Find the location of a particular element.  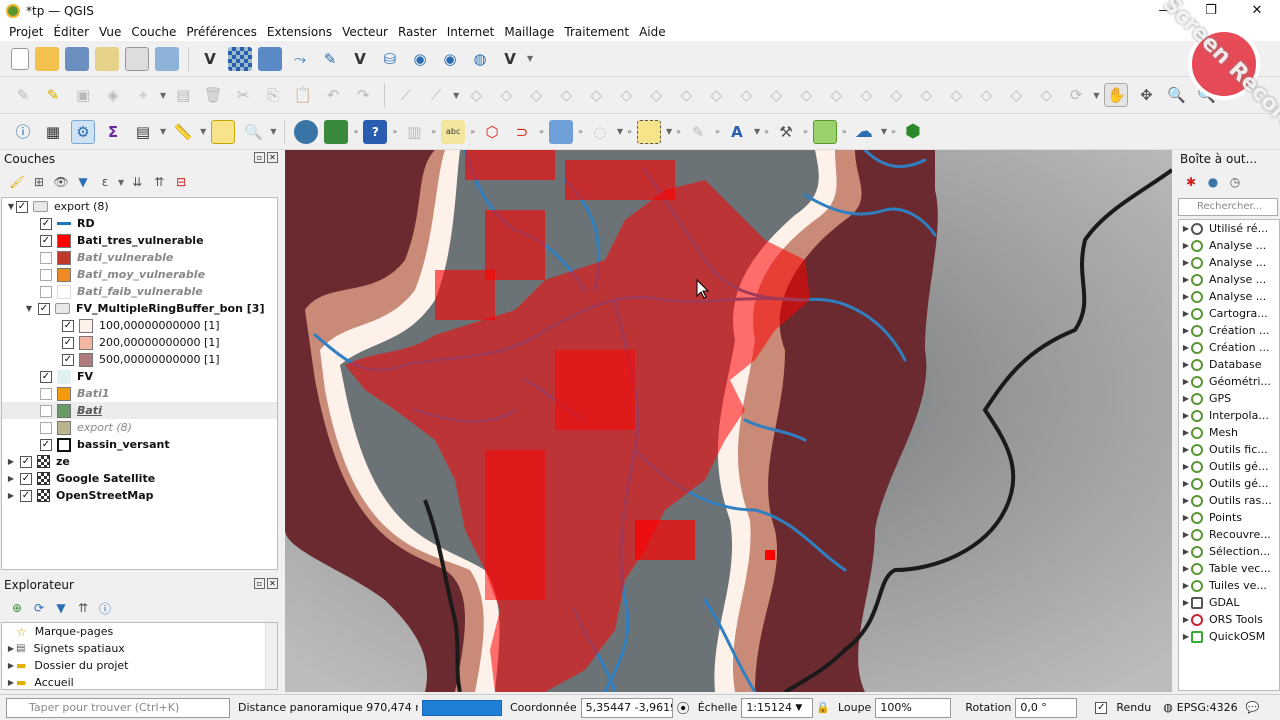

legend-row-200: ✓ 200,00000000000 [1] is located at coordinates (139, 342).